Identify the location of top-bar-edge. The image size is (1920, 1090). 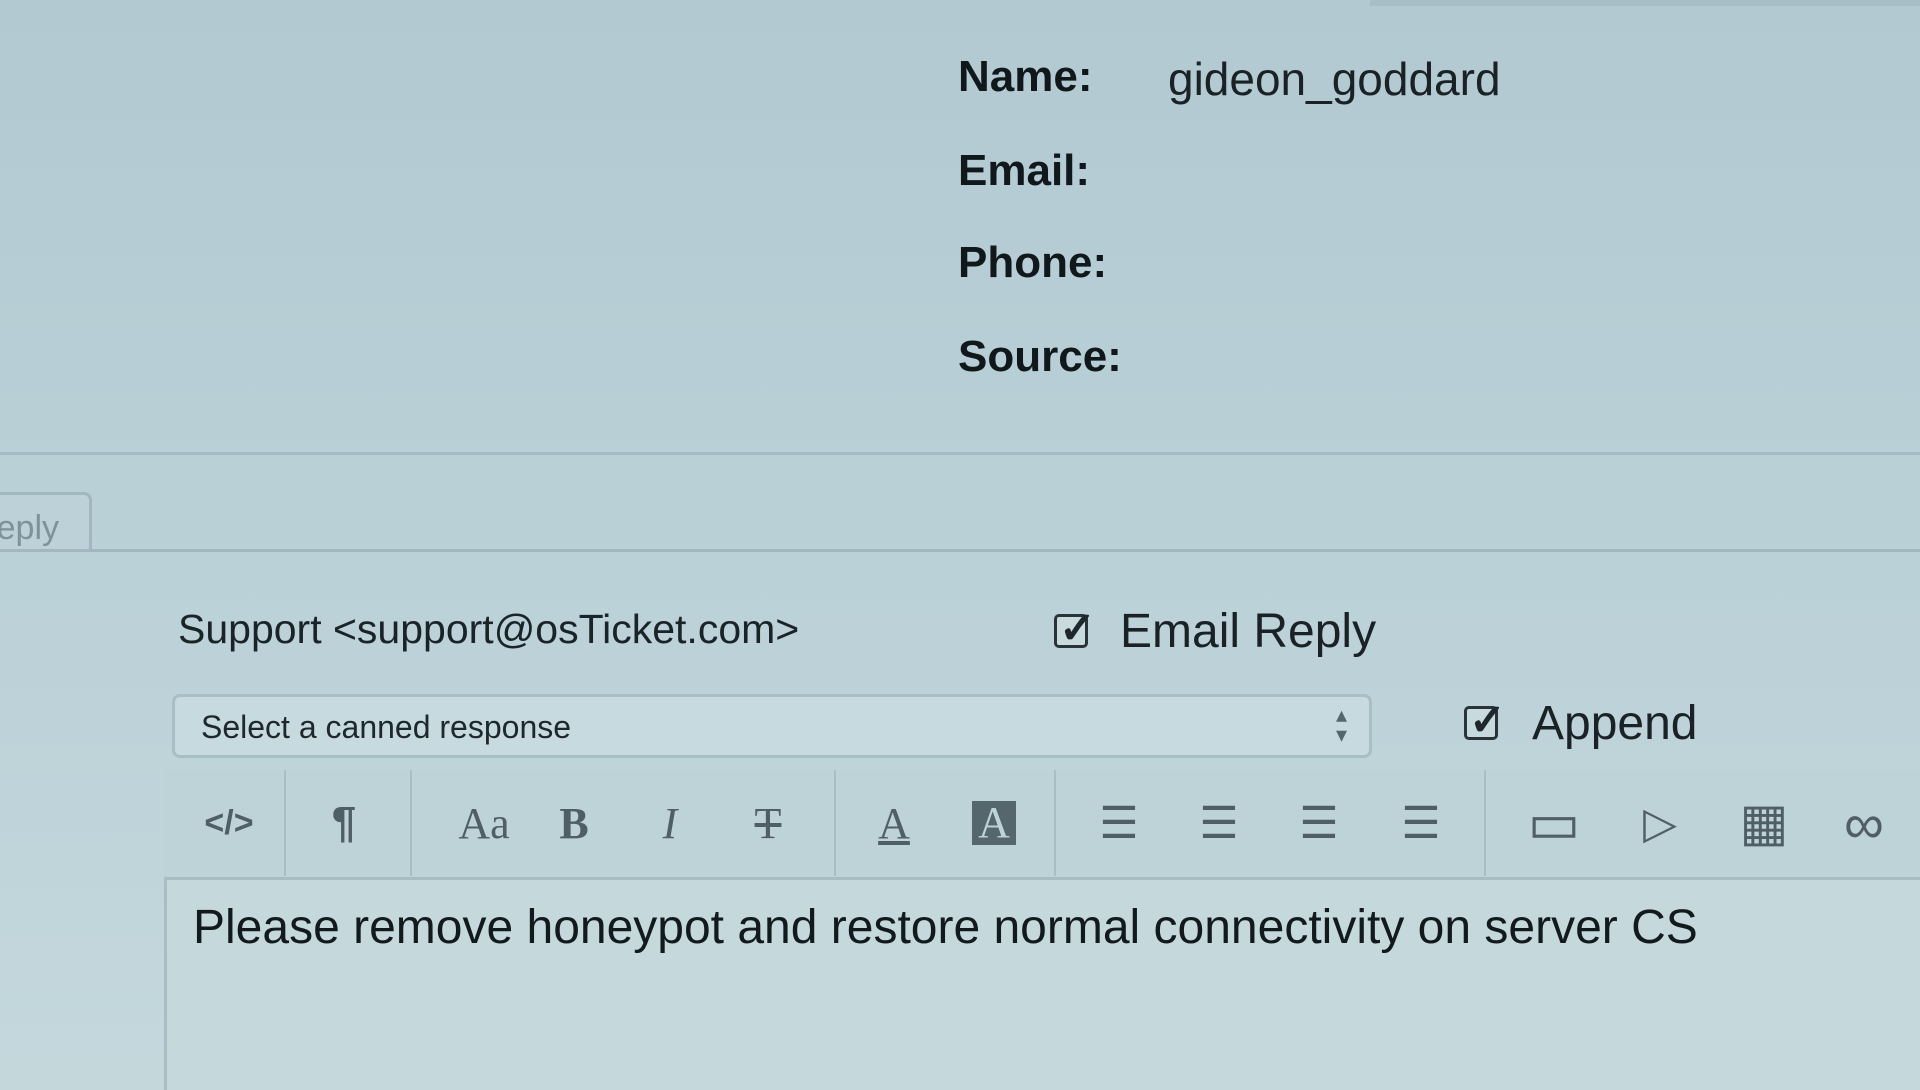
(1645, 3).